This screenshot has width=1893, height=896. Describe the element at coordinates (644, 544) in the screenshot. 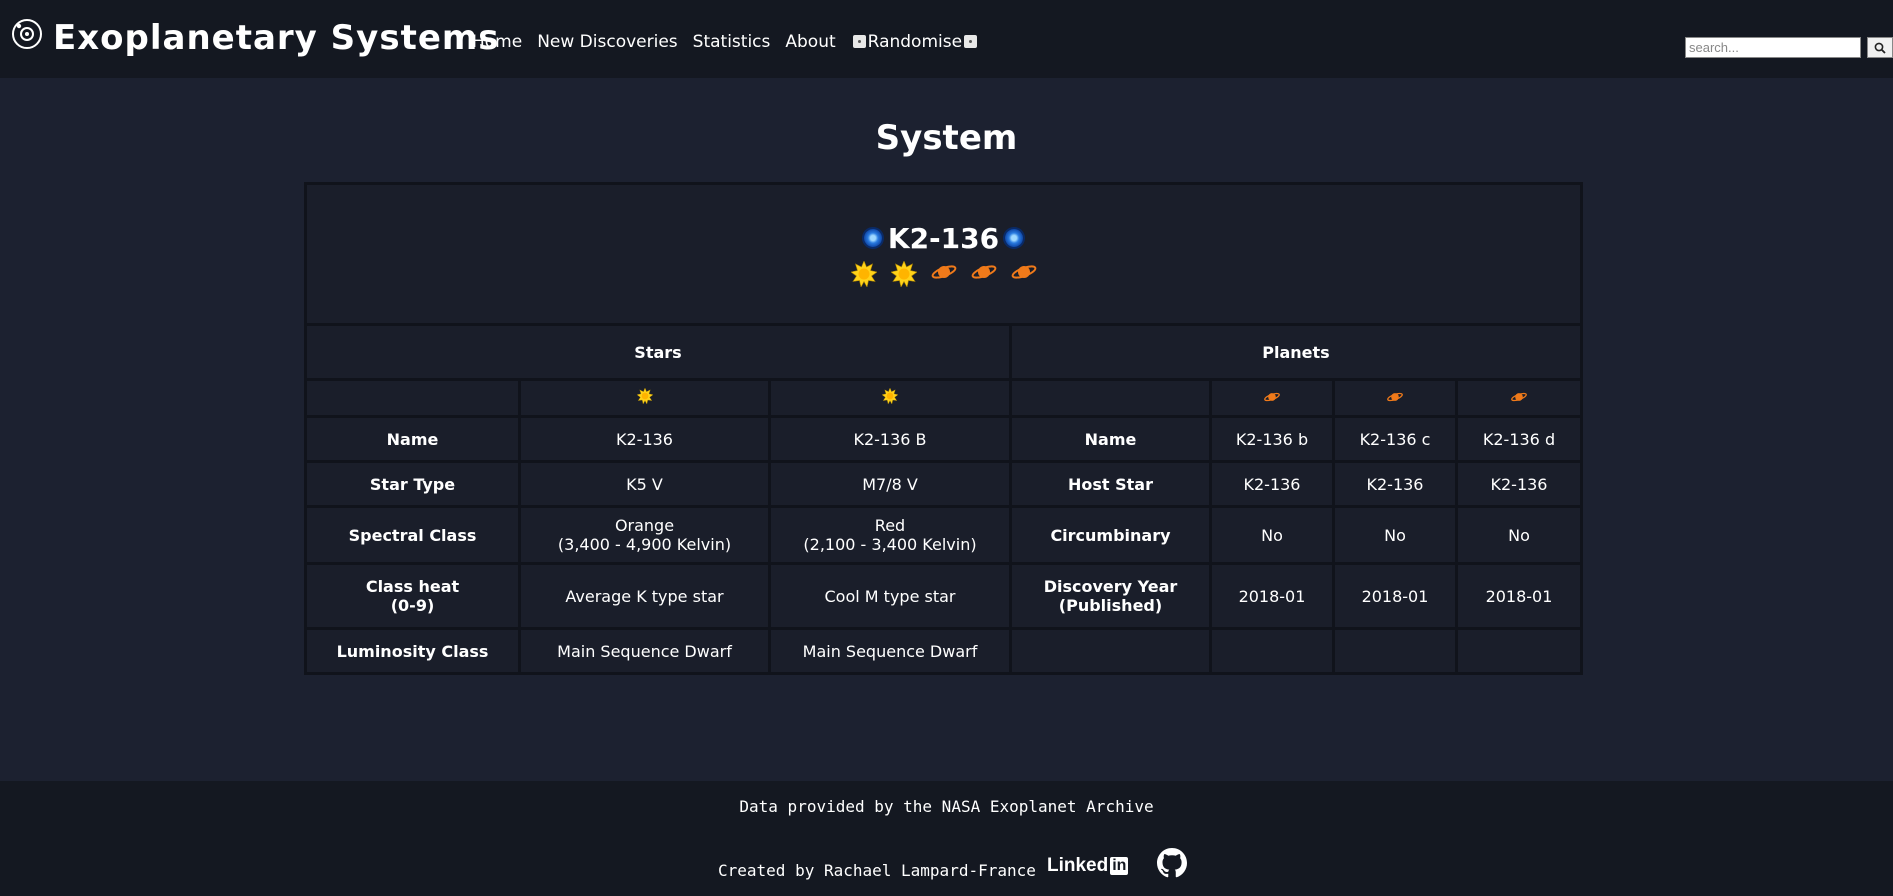

I see `spectral-range: (3,400 - 4,900 Kelvin)` at that location.